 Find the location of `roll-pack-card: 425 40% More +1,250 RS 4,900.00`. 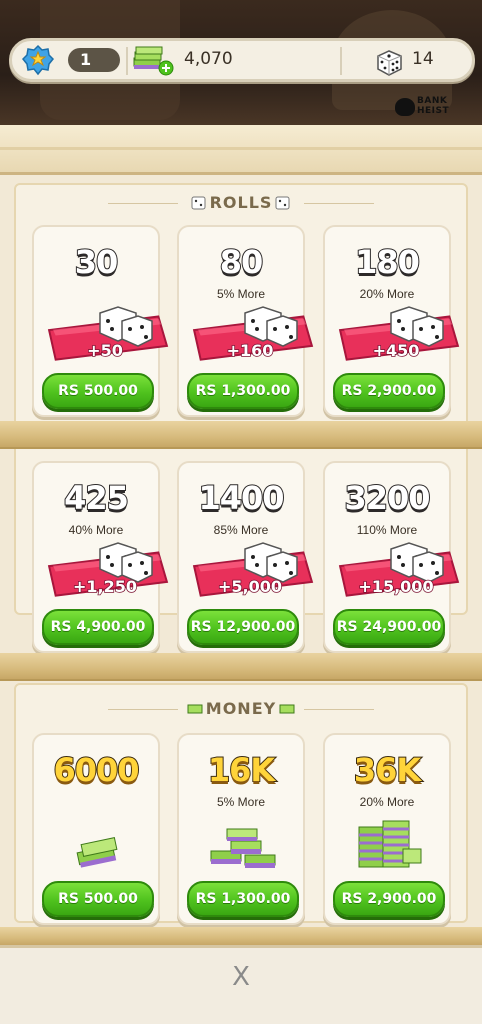

roll-pack-card: 425 40% More +1,250 RS 4,900.00 is located at coordinates (100, 557).